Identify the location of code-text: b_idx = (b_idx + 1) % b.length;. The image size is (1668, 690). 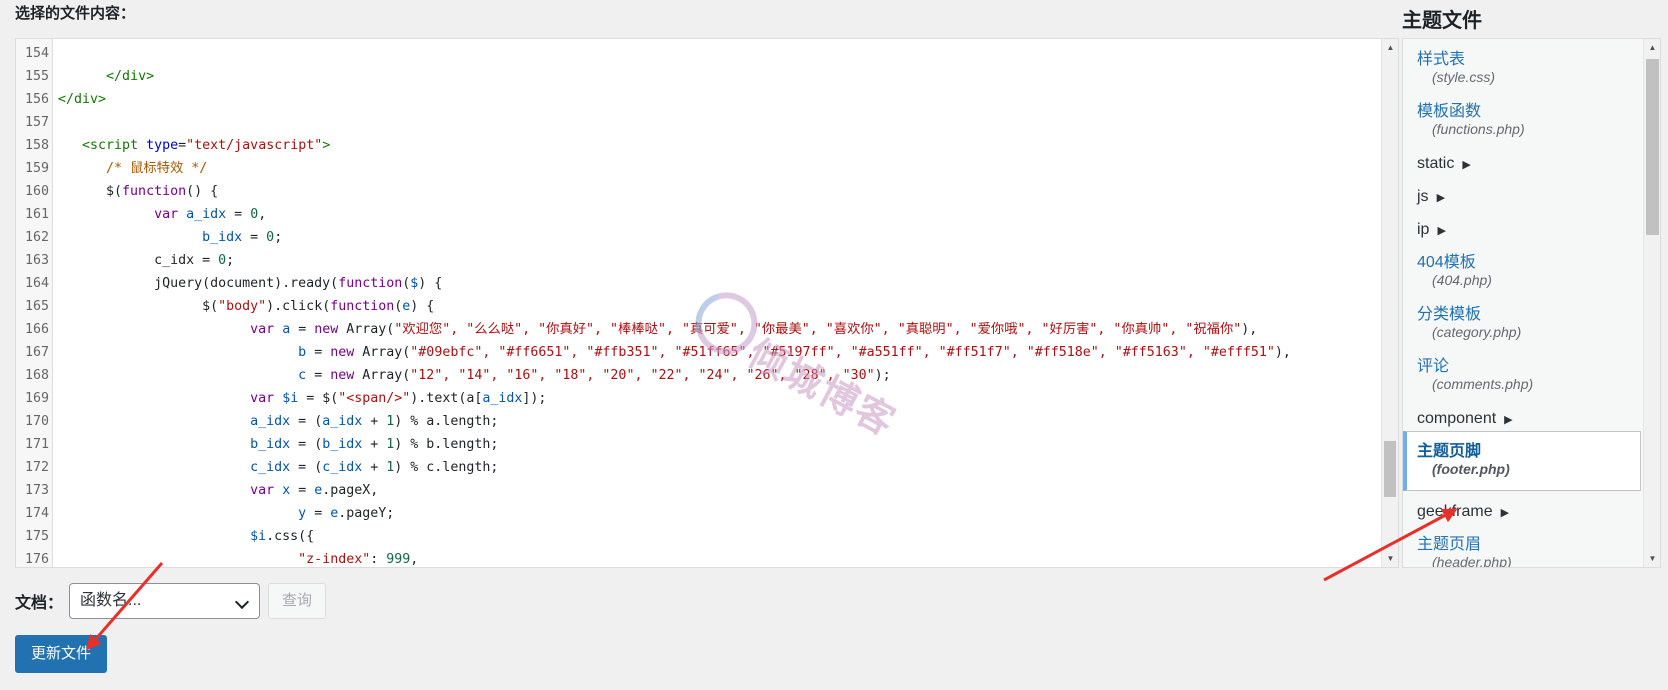
(278, 444).